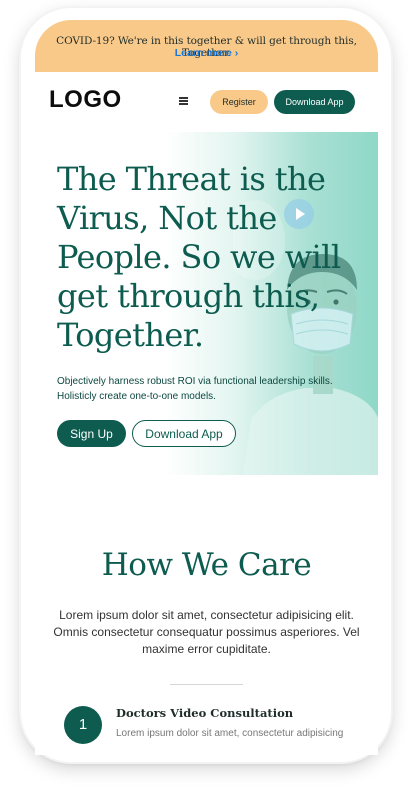  I want to click on feature-title: Doctors Video Consultation, so click(205, 713).